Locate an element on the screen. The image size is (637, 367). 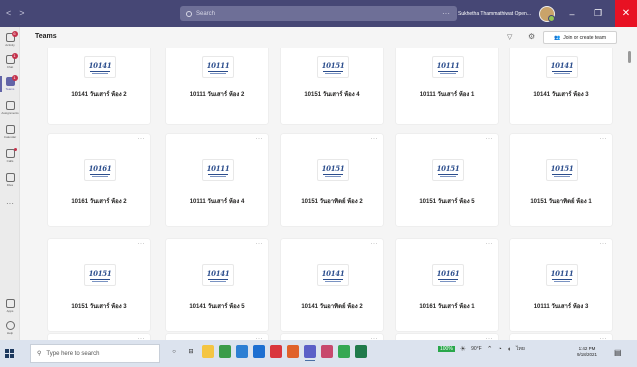
logo-text: 10141 is located at coordinates (562, 65).